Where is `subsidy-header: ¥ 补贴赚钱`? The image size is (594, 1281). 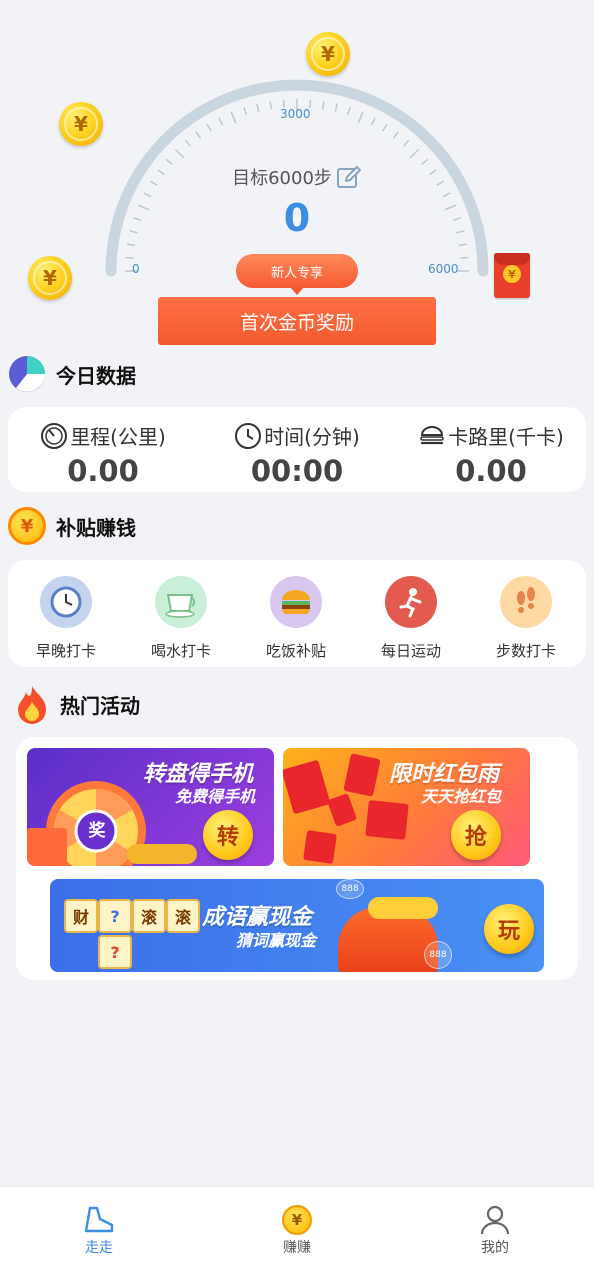
subsidy-header: ¥ 补贴赚钱 is located at coordinates (72, 526).